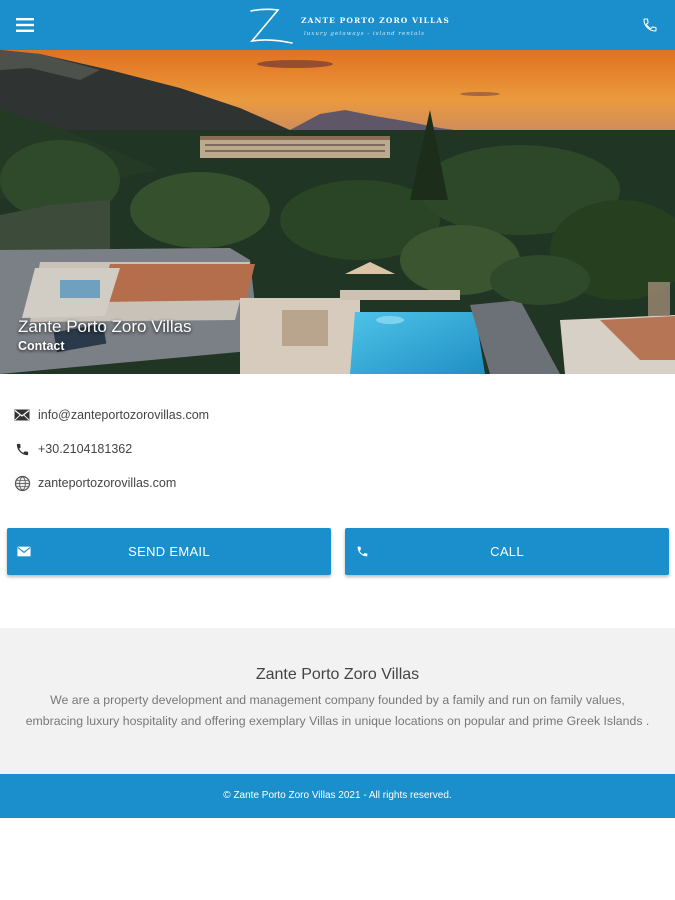 Image resolution: width=675 pixels, height=900 pixels. I want to click on contact-website-row: zanteportozorovillas.com, so click(94, 483).